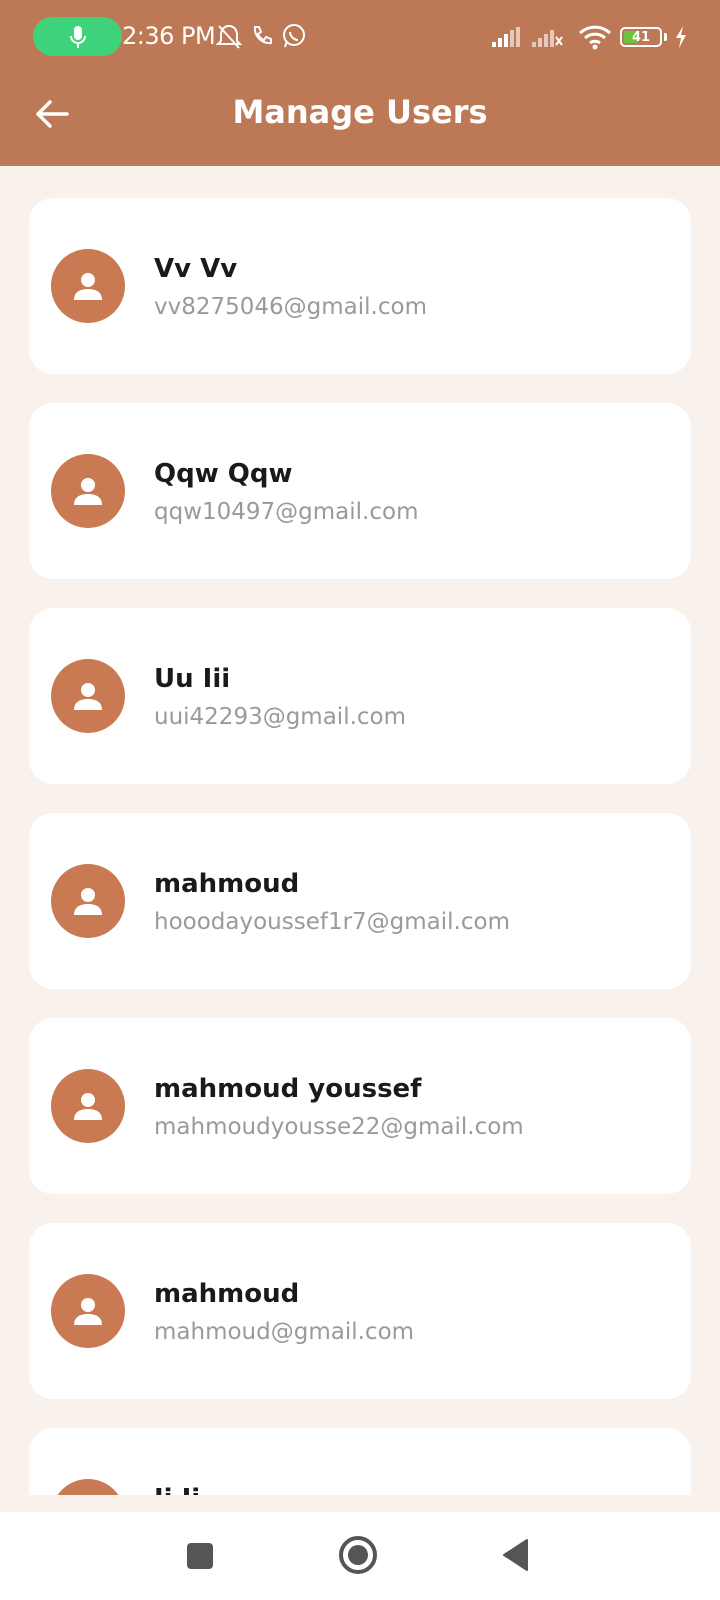  I want to click on user-card: mahmoud hooodayoussef1r7@gmail.com, so click(360, 901).